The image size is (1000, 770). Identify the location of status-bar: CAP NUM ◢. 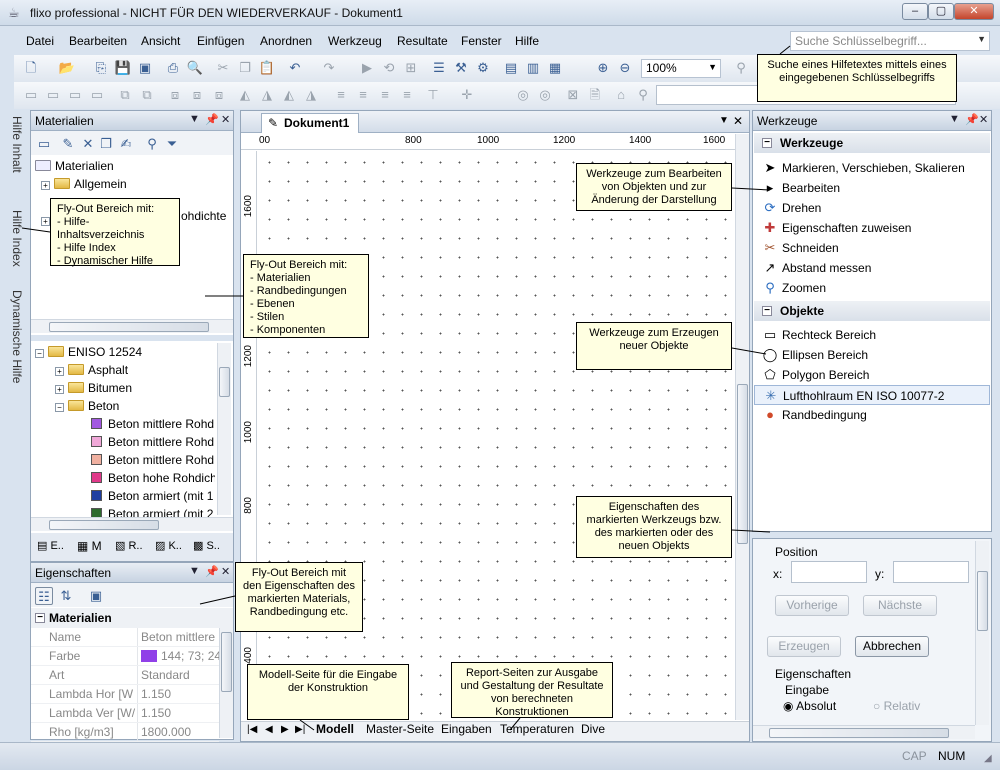
(500, 756).